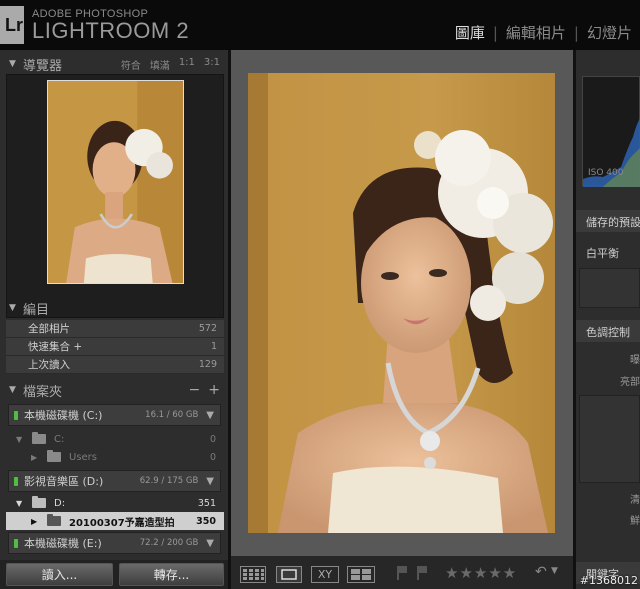 Image resolution: width=640 pixels, height=589 pixels. I want to click on loupe-view-icon, so click(289, 574).